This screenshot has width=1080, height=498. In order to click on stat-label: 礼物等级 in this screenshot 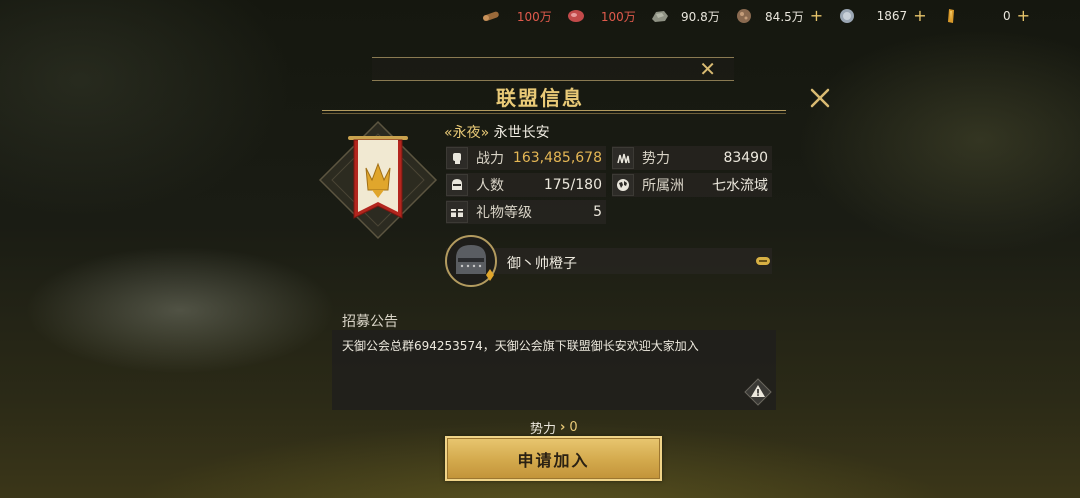, I will do `click(504, 213)`.